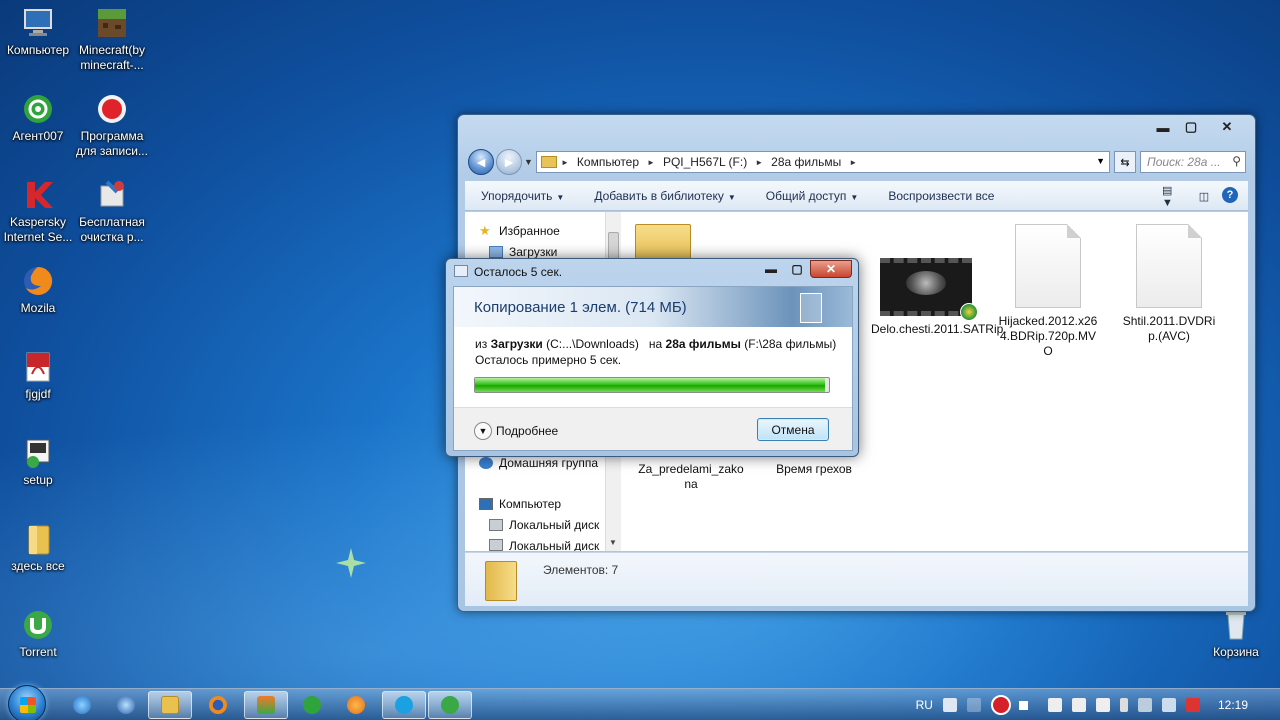  I want to click on nav-item-downloads: Загрузки, so click(523, 252).